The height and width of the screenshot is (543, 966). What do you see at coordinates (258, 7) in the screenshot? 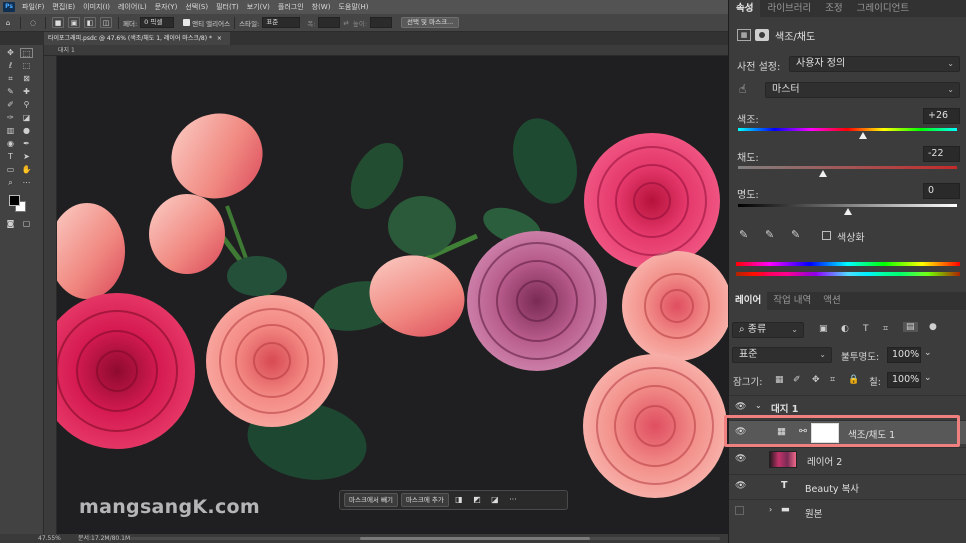
I see `menu-view: 보기(V)` at bounding box center [258, 7].